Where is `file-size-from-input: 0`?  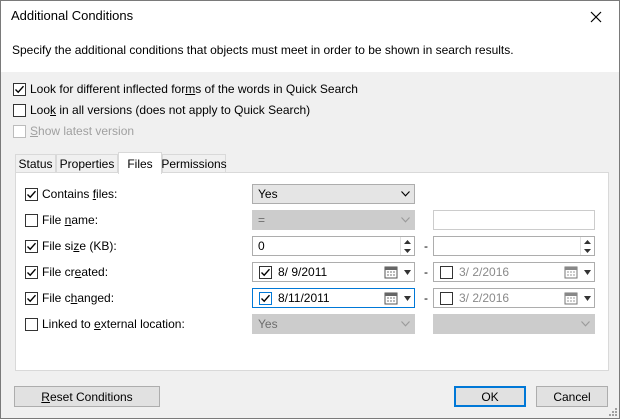 file-size-from-input: 0 is located at coordinates (333, 246).